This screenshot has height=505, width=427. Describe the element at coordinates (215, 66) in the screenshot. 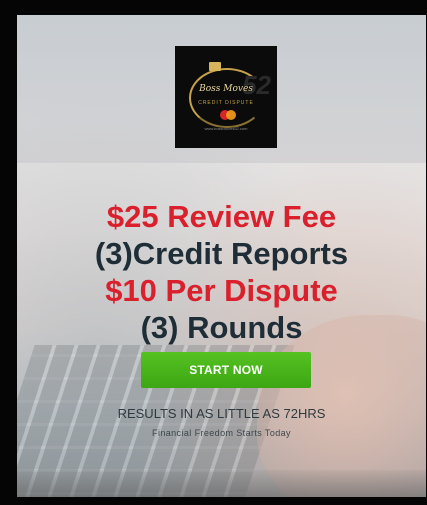

I see `credit-card-chip-icon` at that location.